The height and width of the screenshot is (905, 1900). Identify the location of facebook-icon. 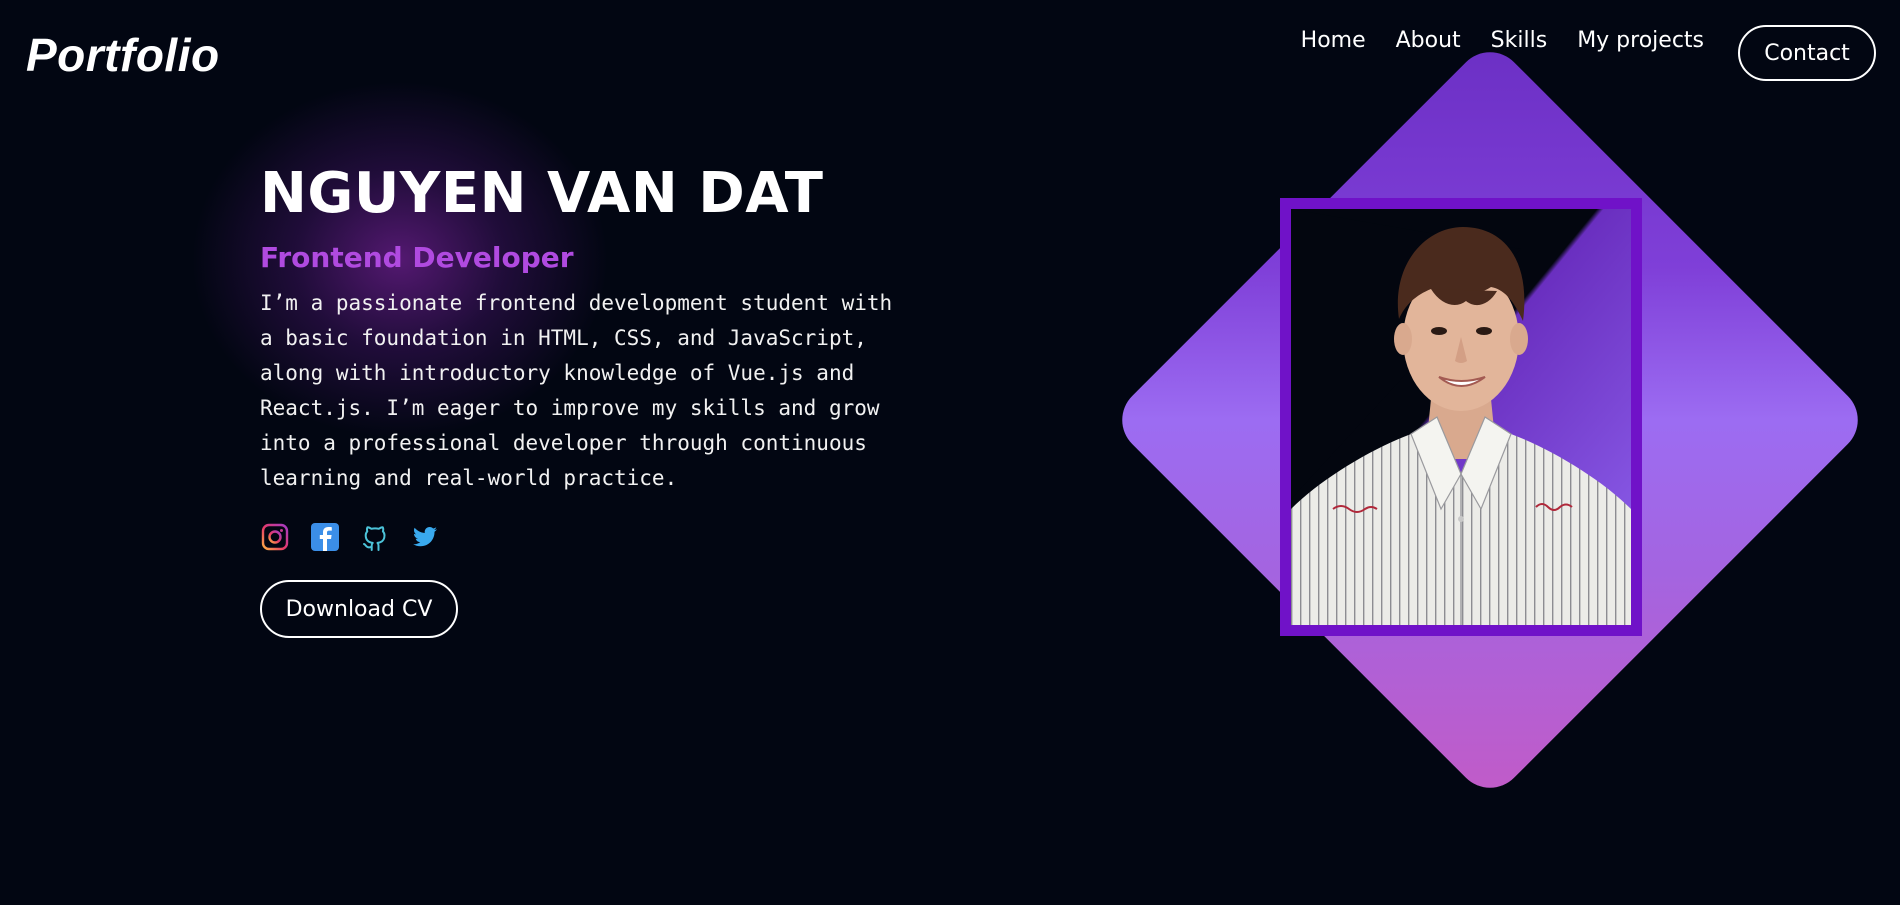
(325, 537).